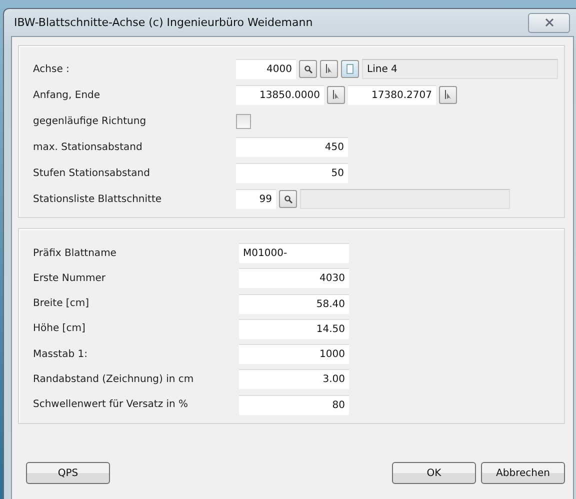 The height and width of the screenshot is (499, 576). I want to click on field-label: Anfang, Ende, so click(67, 95).